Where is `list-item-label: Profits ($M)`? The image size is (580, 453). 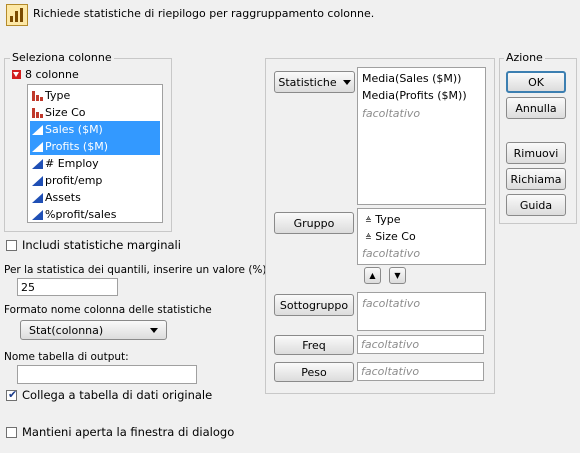
list-item-label: Profits ($M) is located at coordinates (76, 146).